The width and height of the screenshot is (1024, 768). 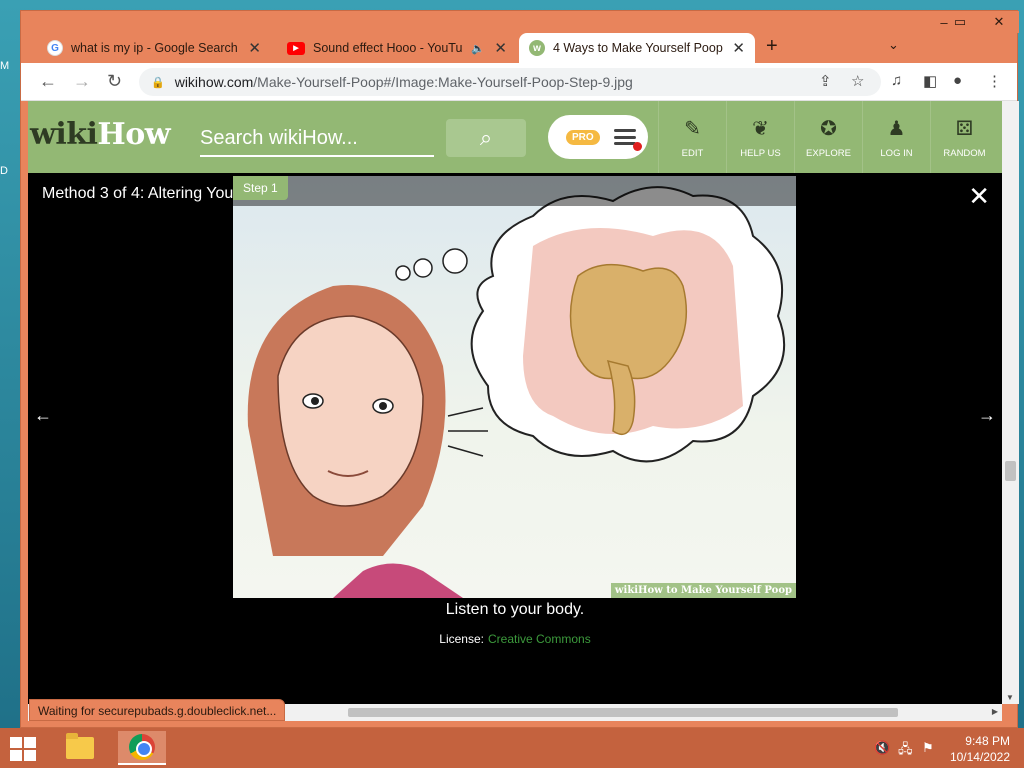 I want to click on network-icon: 🖧, so click(x=905, y=751).